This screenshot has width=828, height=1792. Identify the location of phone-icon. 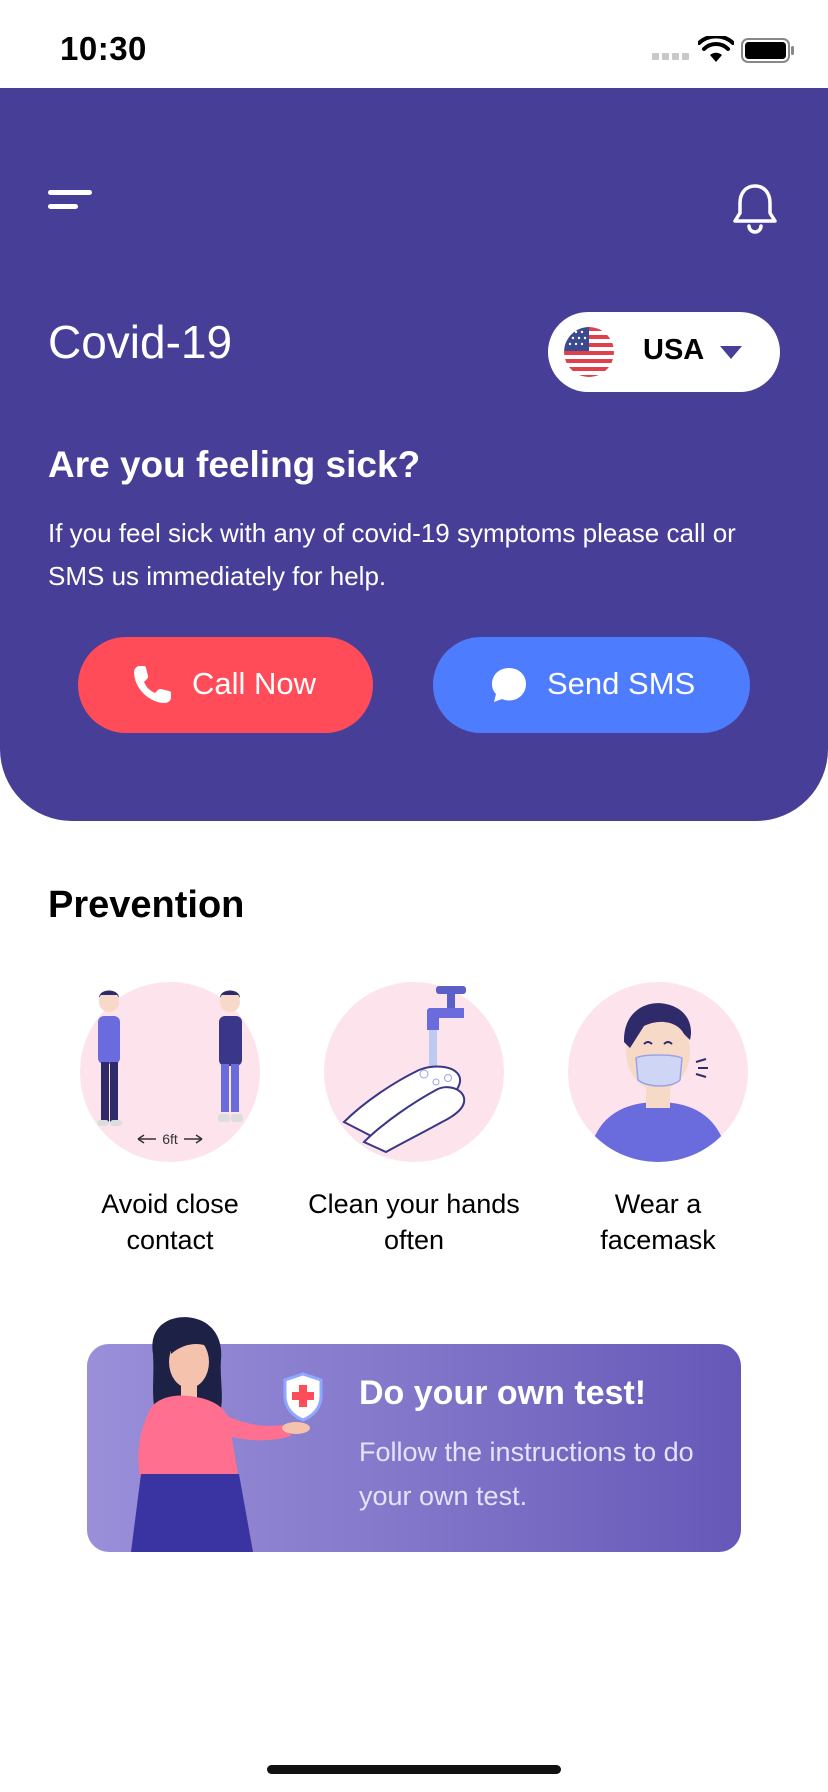
(152, 684).